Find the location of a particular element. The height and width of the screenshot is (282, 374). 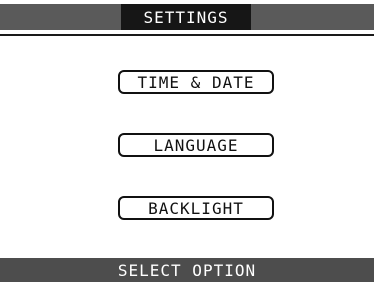

time-date-label: TIME & DATE is located at coordinates (196, 82).